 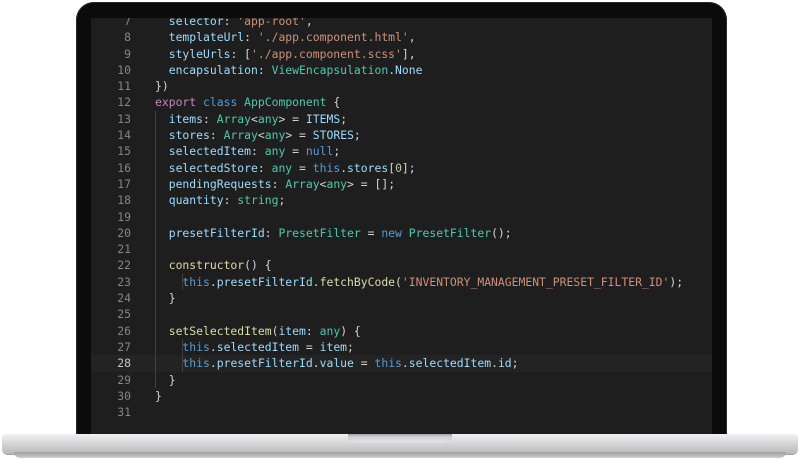 What do you see at coordinates (319, 151) in the screenshot?
I see `code-token: null` at bounding box center [319, 151].